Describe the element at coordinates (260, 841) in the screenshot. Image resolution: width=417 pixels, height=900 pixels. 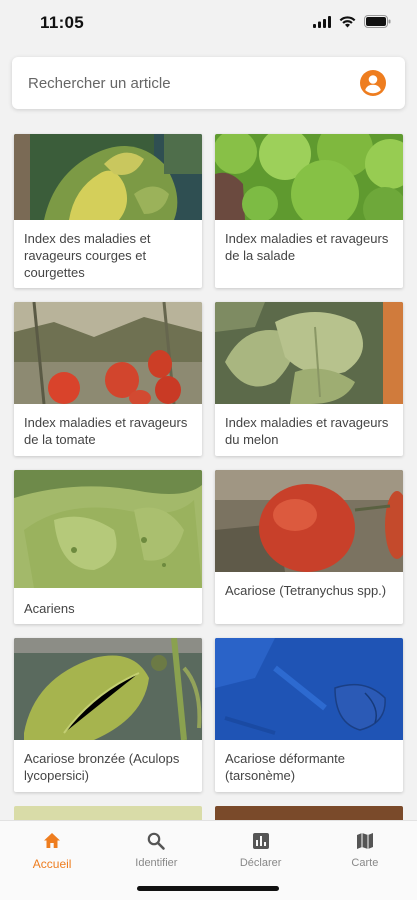
I see `bar-chart-icon` at that location.